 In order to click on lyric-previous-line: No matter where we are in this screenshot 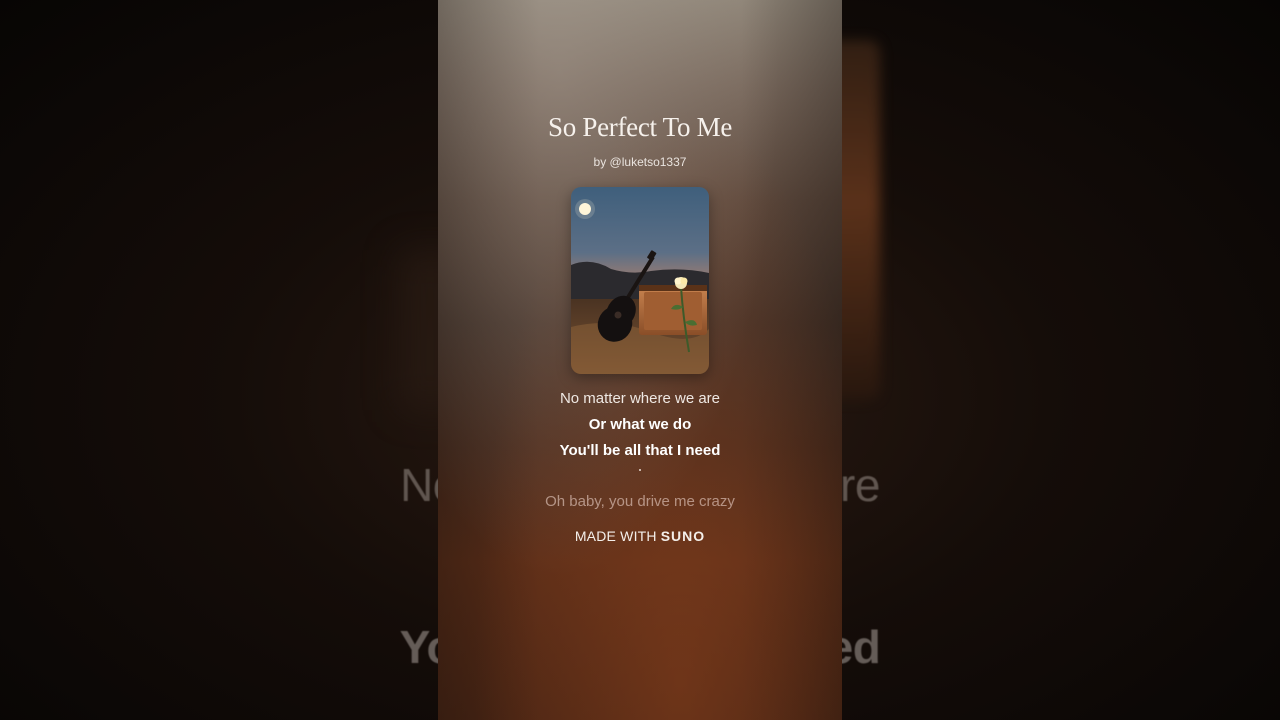, I will do `click(640, 398)`.